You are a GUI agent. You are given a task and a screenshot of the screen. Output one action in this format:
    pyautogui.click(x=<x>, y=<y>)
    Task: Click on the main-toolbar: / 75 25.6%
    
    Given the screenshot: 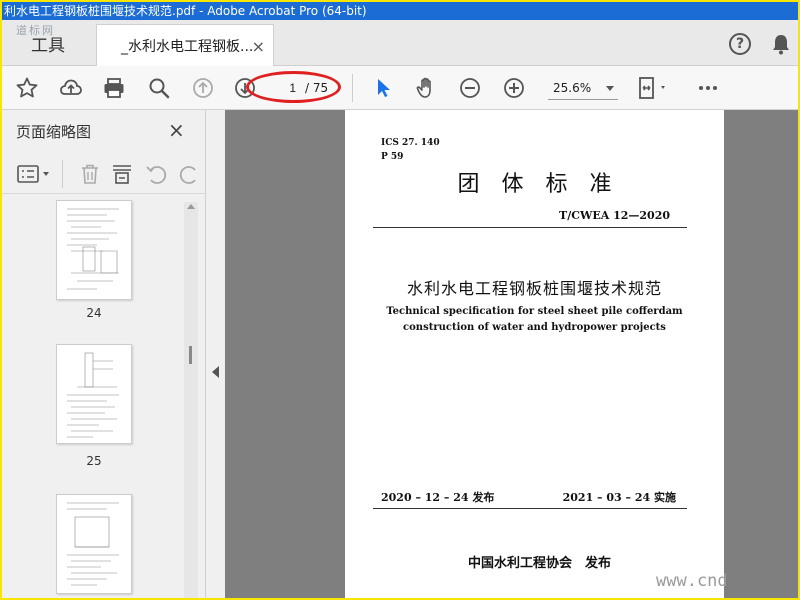 What is the action you would take?
    pyautogui.click(x=400, y=88)
    